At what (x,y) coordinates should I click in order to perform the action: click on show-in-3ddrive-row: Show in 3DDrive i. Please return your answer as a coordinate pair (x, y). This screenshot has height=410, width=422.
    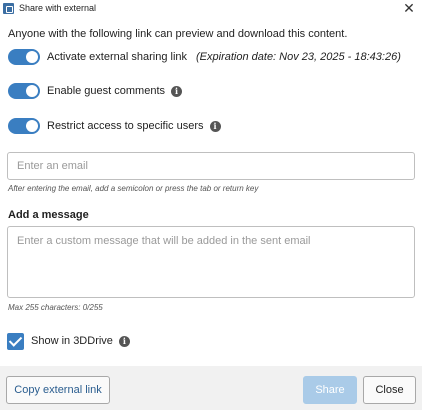
    Looking at the image, I should click on (68, 341).